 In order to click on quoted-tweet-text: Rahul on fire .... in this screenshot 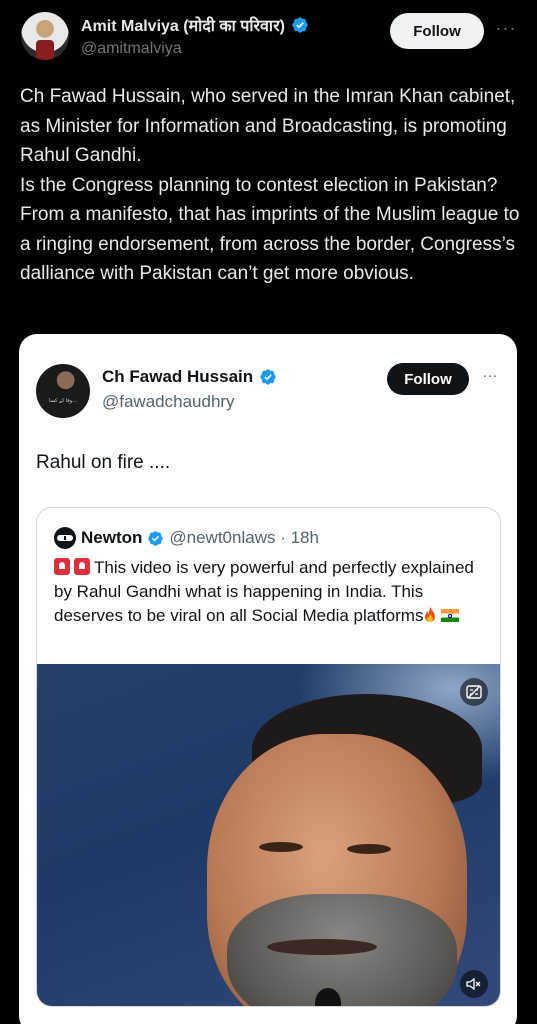, I will do `click(103, 462)`.